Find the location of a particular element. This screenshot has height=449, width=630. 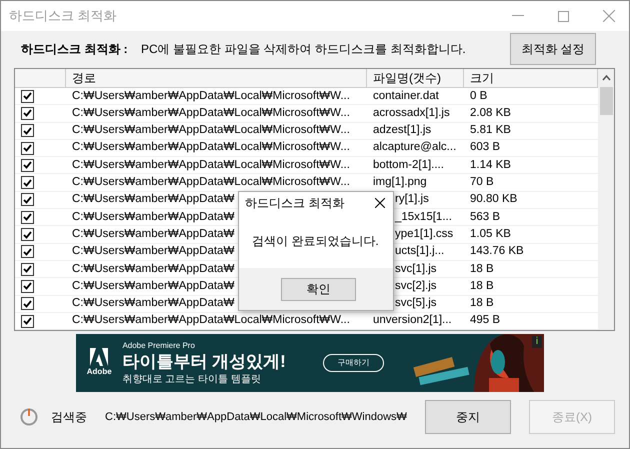

filename-cell-text: img[1].png is located at coordinates (400, 182).